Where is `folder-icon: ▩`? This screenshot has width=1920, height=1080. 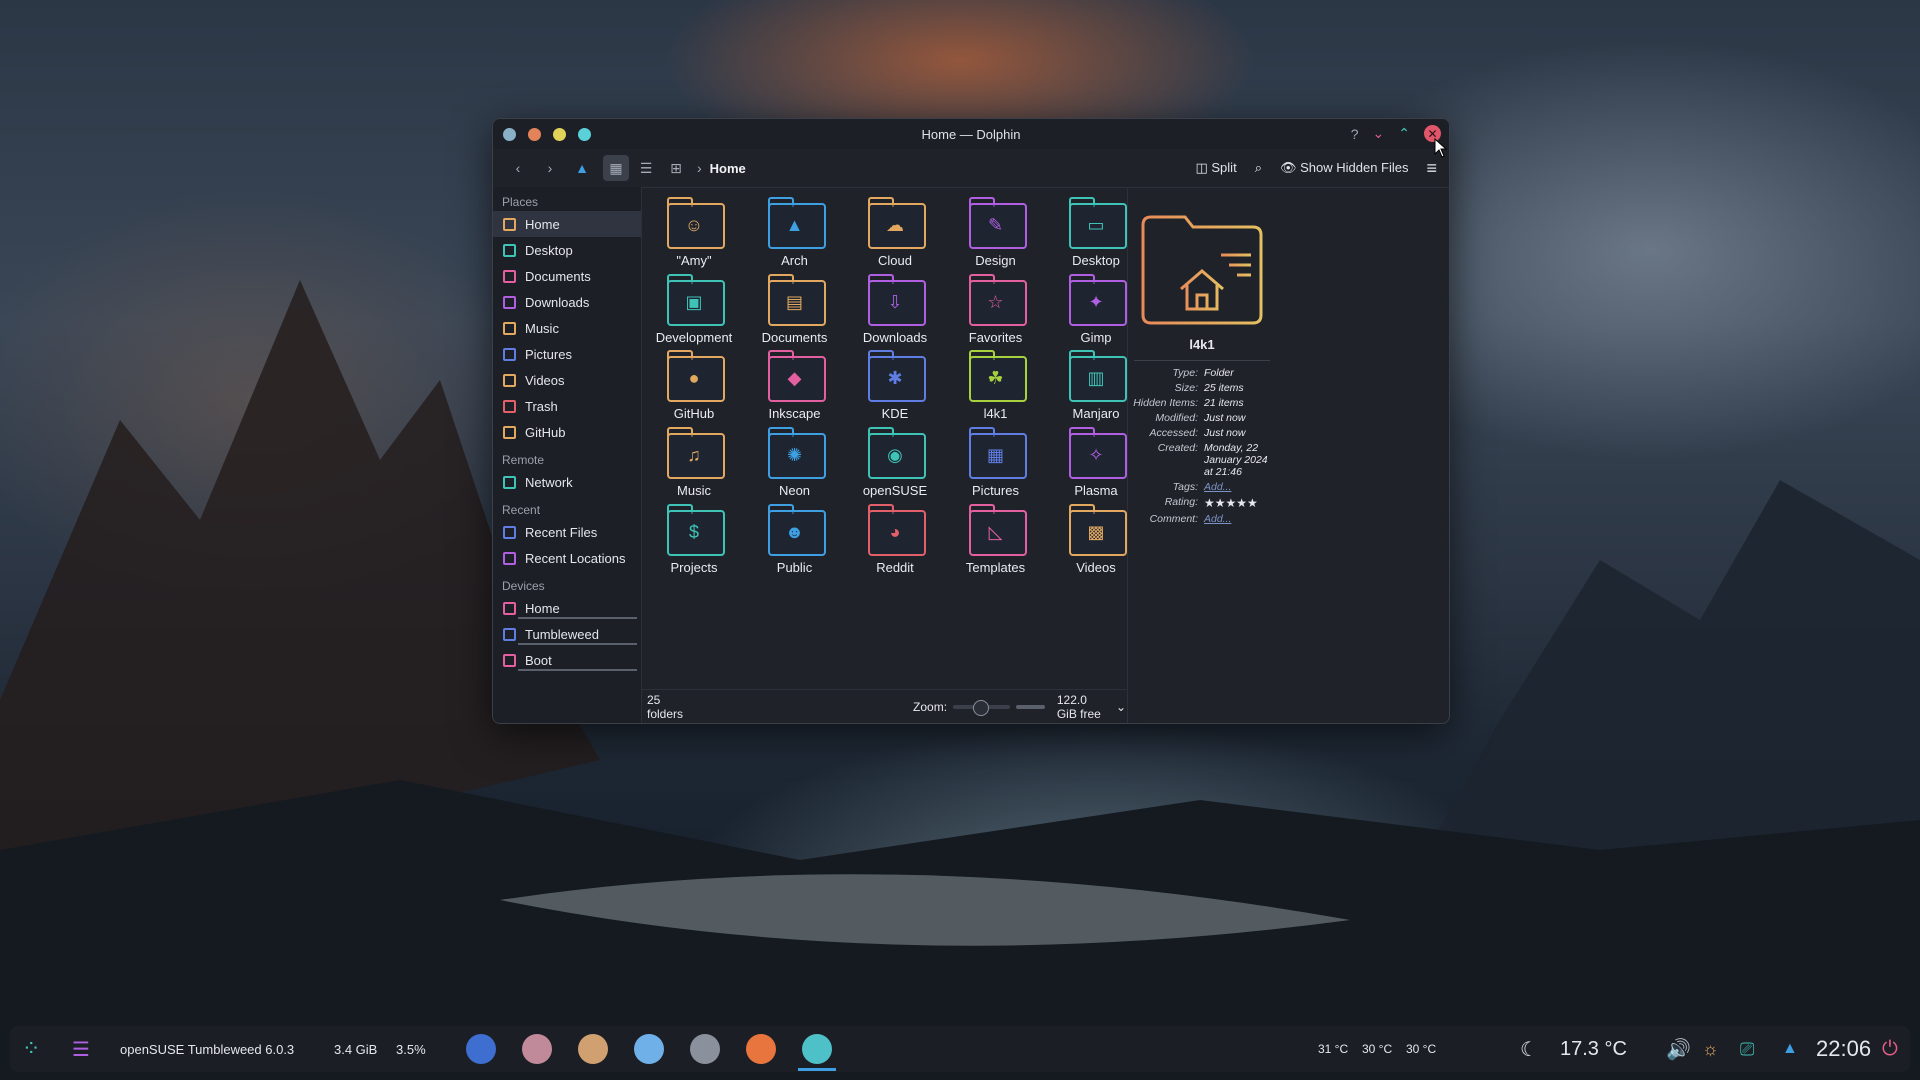
folder-icon: ▩ is located at coordinates (1097, 529).